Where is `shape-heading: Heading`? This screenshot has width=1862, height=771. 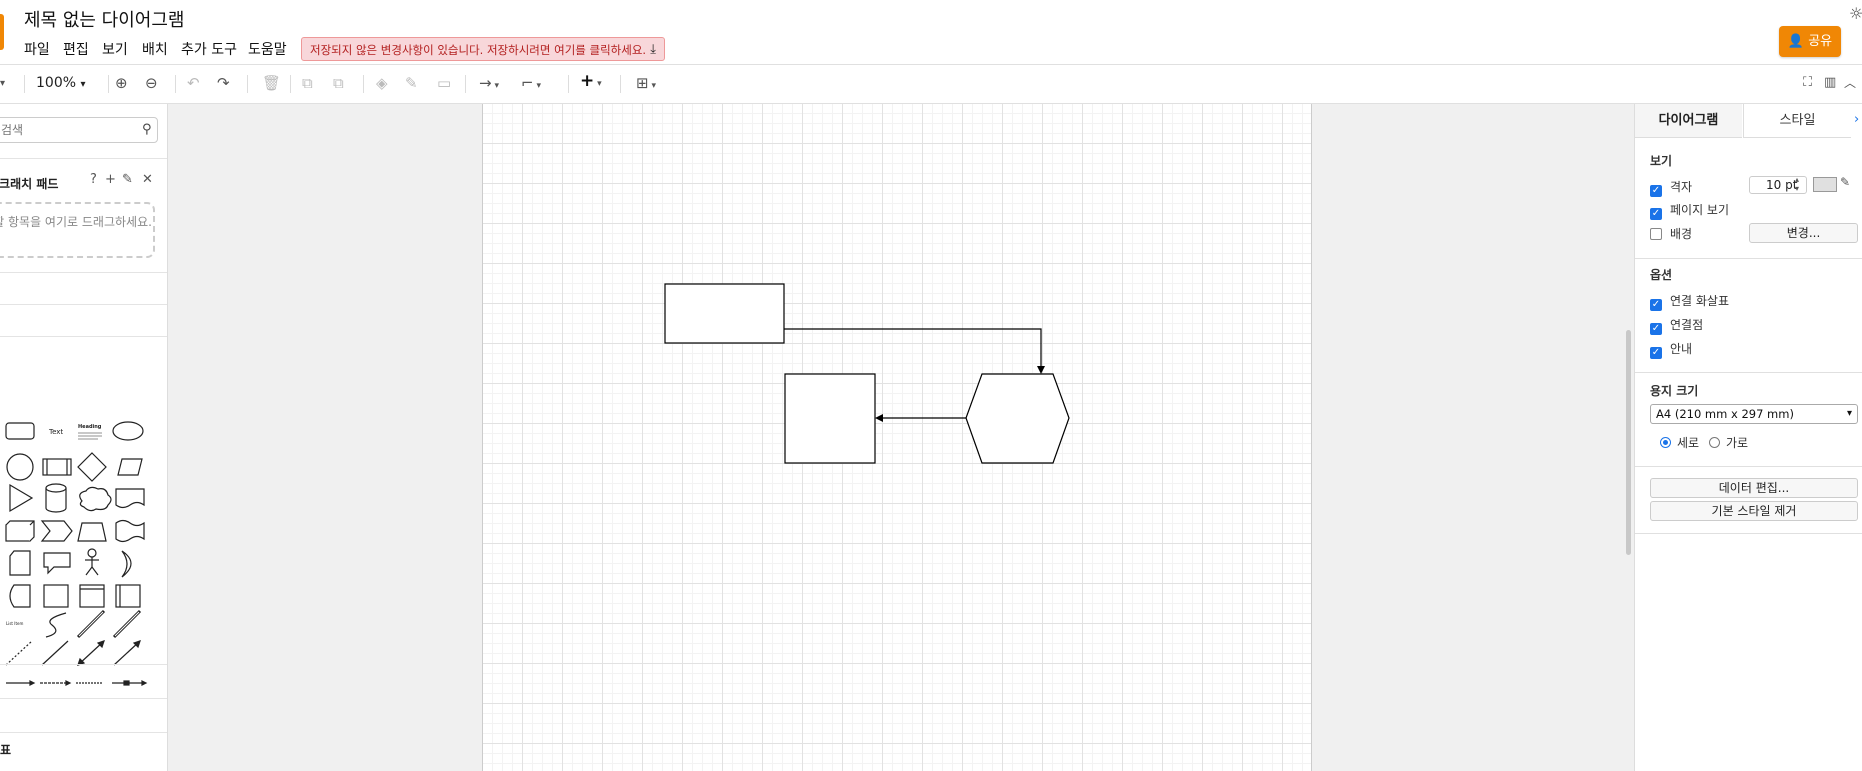
shape-heading: Heading is located at coordinates (90, 432).